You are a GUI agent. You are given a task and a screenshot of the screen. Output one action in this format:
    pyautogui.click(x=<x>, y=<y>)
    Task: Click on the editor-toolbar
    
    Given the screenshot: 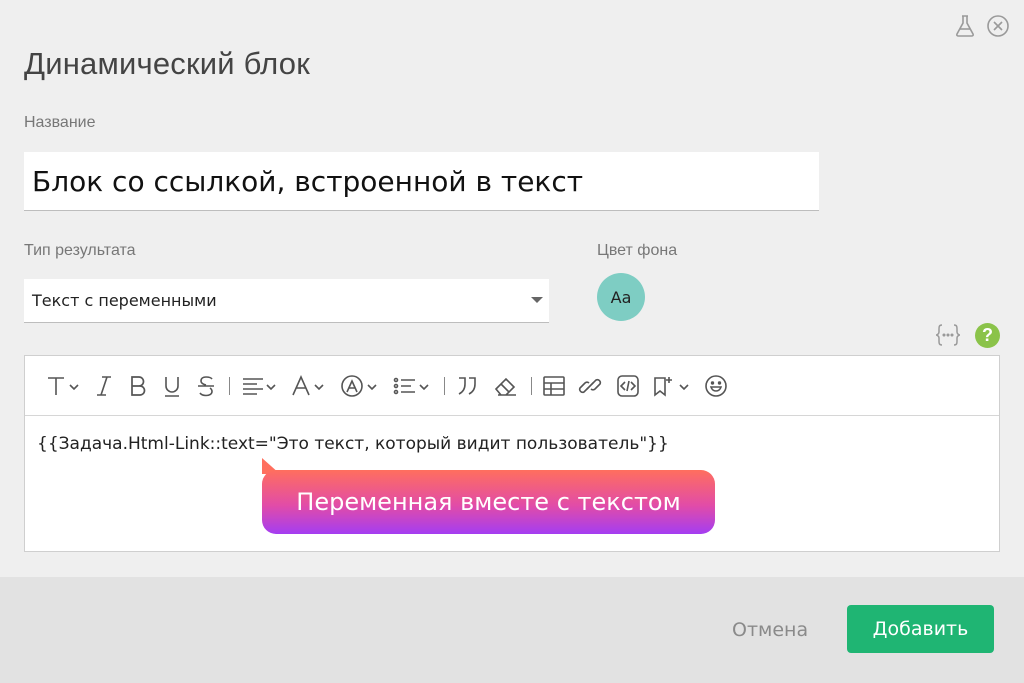 What is the action you would take?
    pyautogui.click(x=512, y=386)
    